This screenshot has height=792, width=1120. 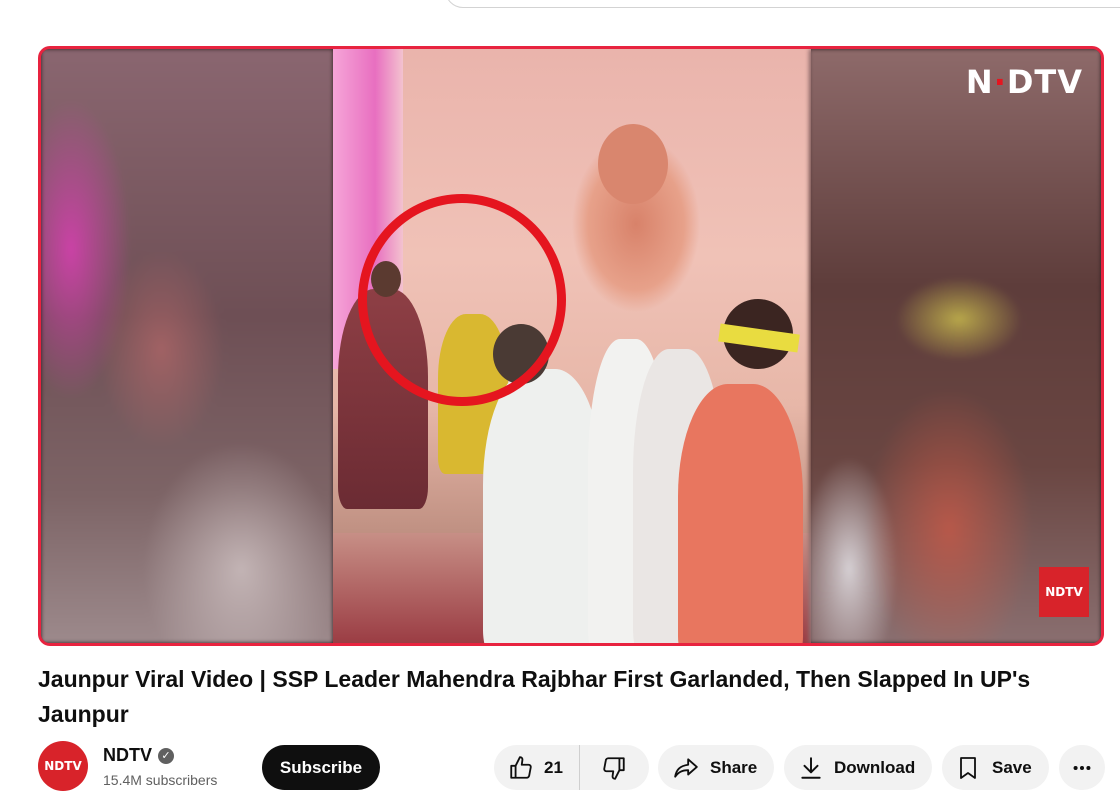 What do you see at coordinates (63, 766) in the screenshot?
I see `channel-avatar: NDTV` at bounding box center [63, 766].